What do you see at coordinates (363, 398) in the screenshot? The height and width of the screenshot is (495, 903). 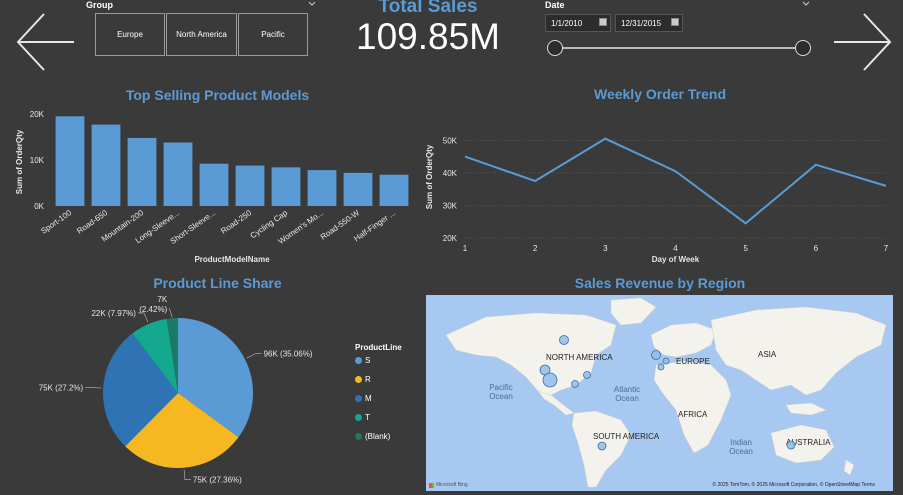 I see `legend-item: M` at bounding box center [363, 398].